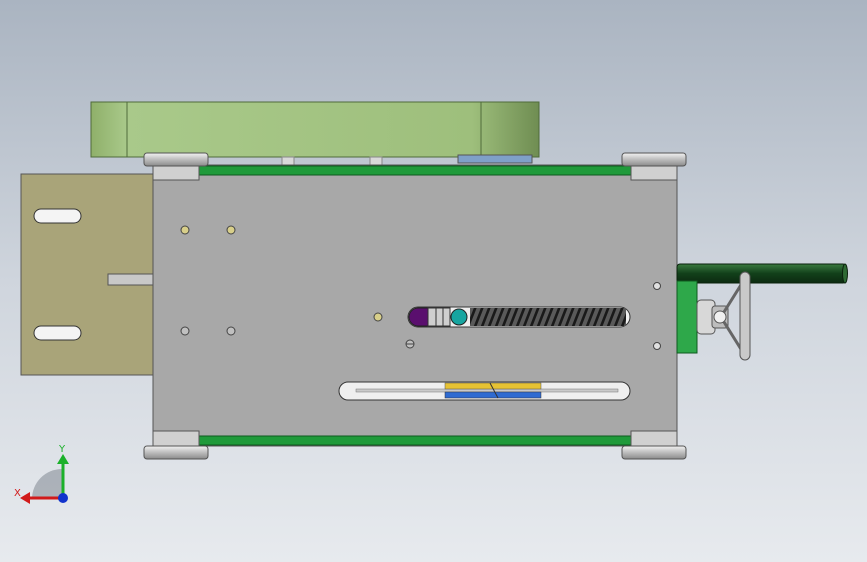 Image resolution: width=867 pixels, height=562 pixels. I want to click on x-axis-arrow, so click(25, 498).